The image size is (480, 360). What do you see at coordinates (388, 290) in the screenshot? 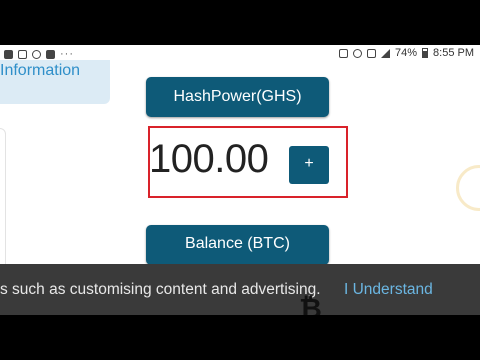
I see `cookie-accept-button: I Understand` at bounding box center [388, 290].